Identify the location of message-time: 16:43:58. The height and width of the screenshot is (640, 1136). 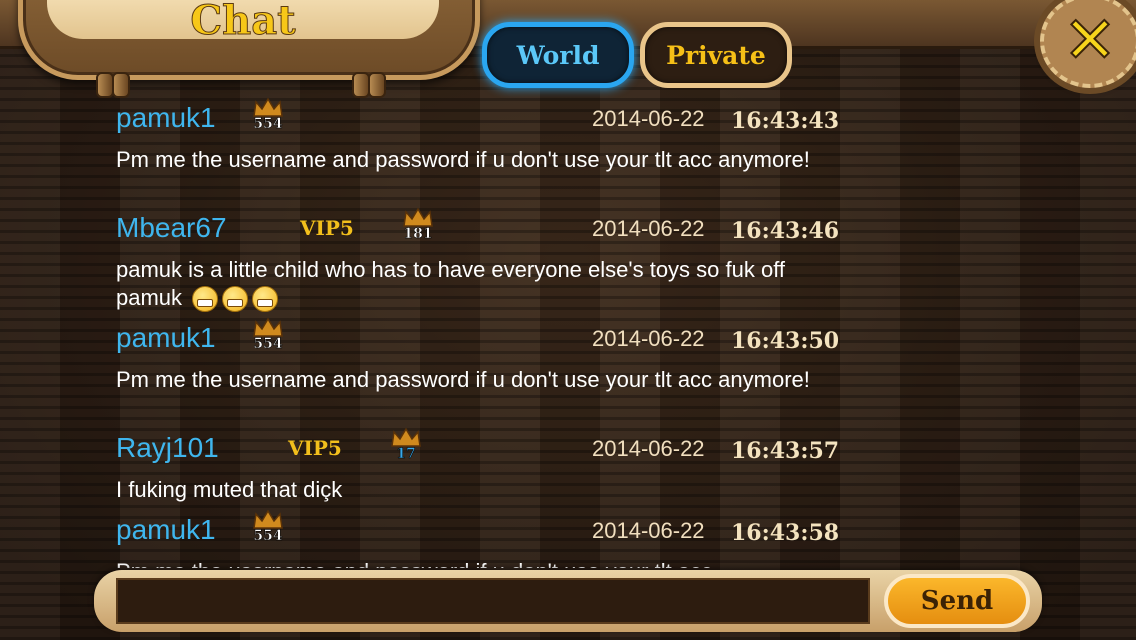
(785, 533).